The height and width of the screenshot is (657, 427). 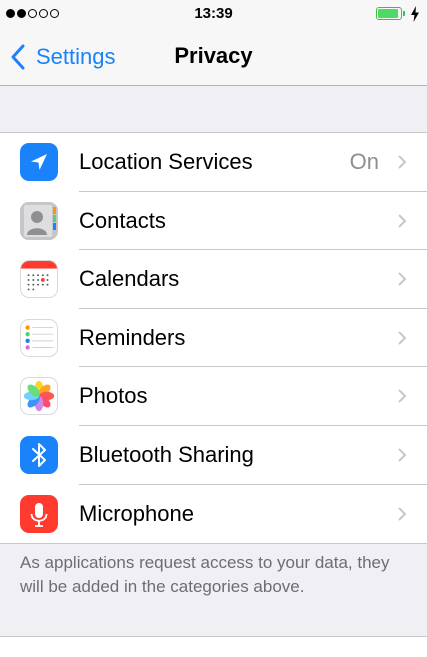 I want to click on privacy-item-contacts: Contacts, so click(x=213, y=221).